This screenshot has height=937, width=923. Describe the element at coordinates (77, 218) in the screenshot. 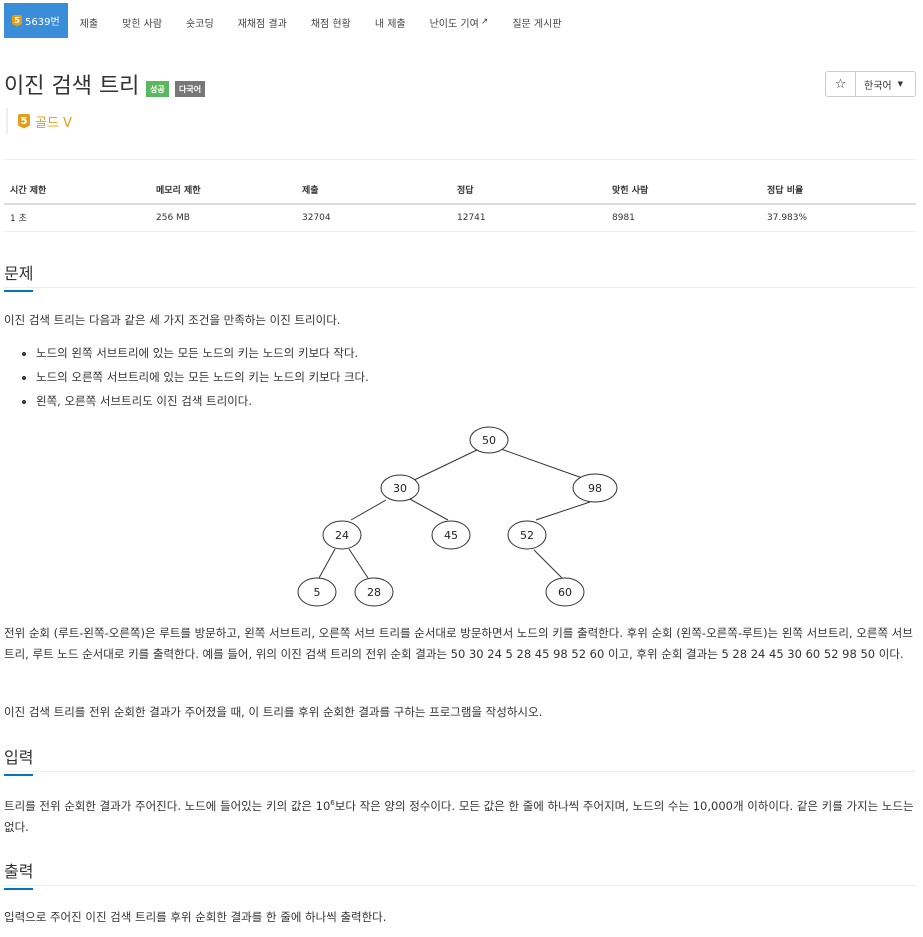

I see `value-time-limit: 1 초` at that location.